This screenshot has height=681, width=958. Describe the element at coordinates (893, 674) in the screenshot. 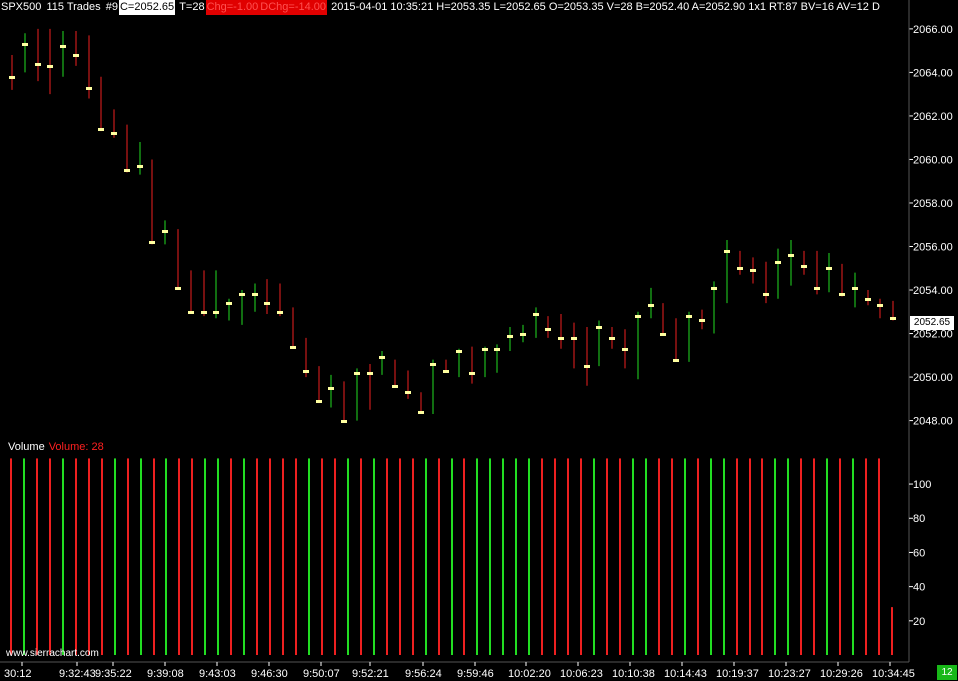

I see `time-tick-label: 10:34:45` at that location.